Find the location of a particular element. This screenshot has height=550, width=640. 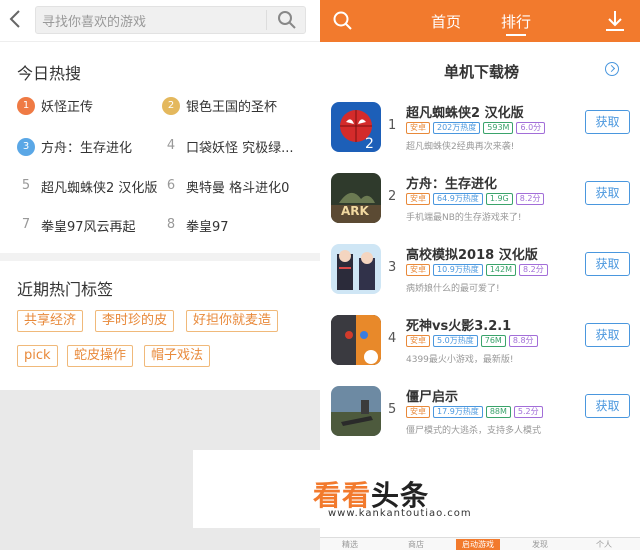

recent-tags-title: 近期热门标签 is located at coordinates (65, 289).